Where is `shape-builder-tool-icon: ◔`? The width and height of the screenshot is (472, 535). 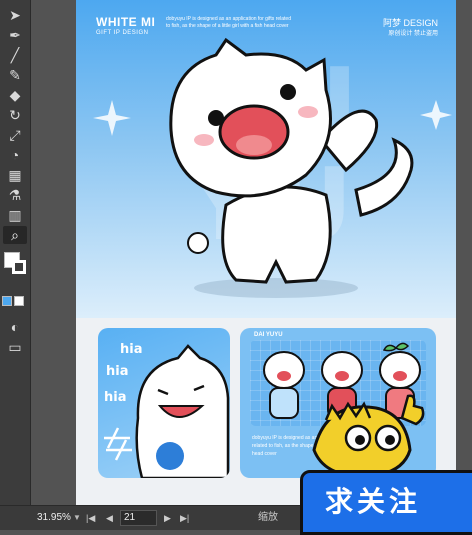 shape-builder-tool-icon: ◔ is located at coordinates (15, 155).